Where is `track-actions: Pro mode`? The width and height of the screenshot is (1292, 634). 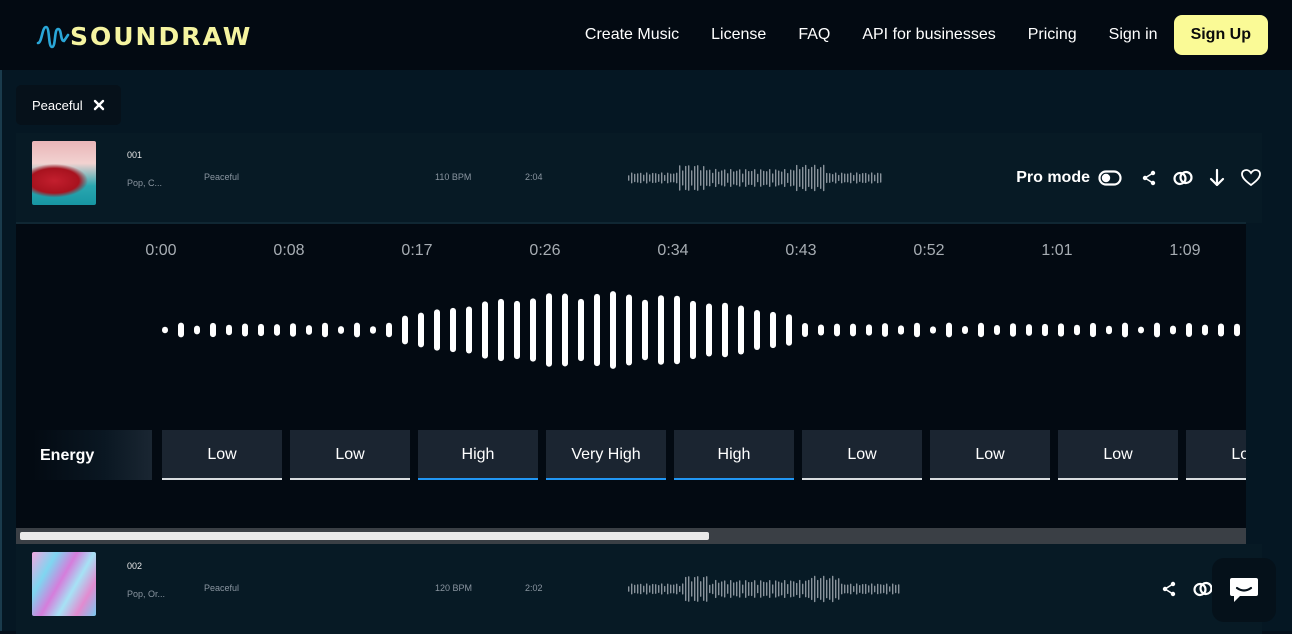
track-actions: Pro mode is located at coordinates (1139, 178).